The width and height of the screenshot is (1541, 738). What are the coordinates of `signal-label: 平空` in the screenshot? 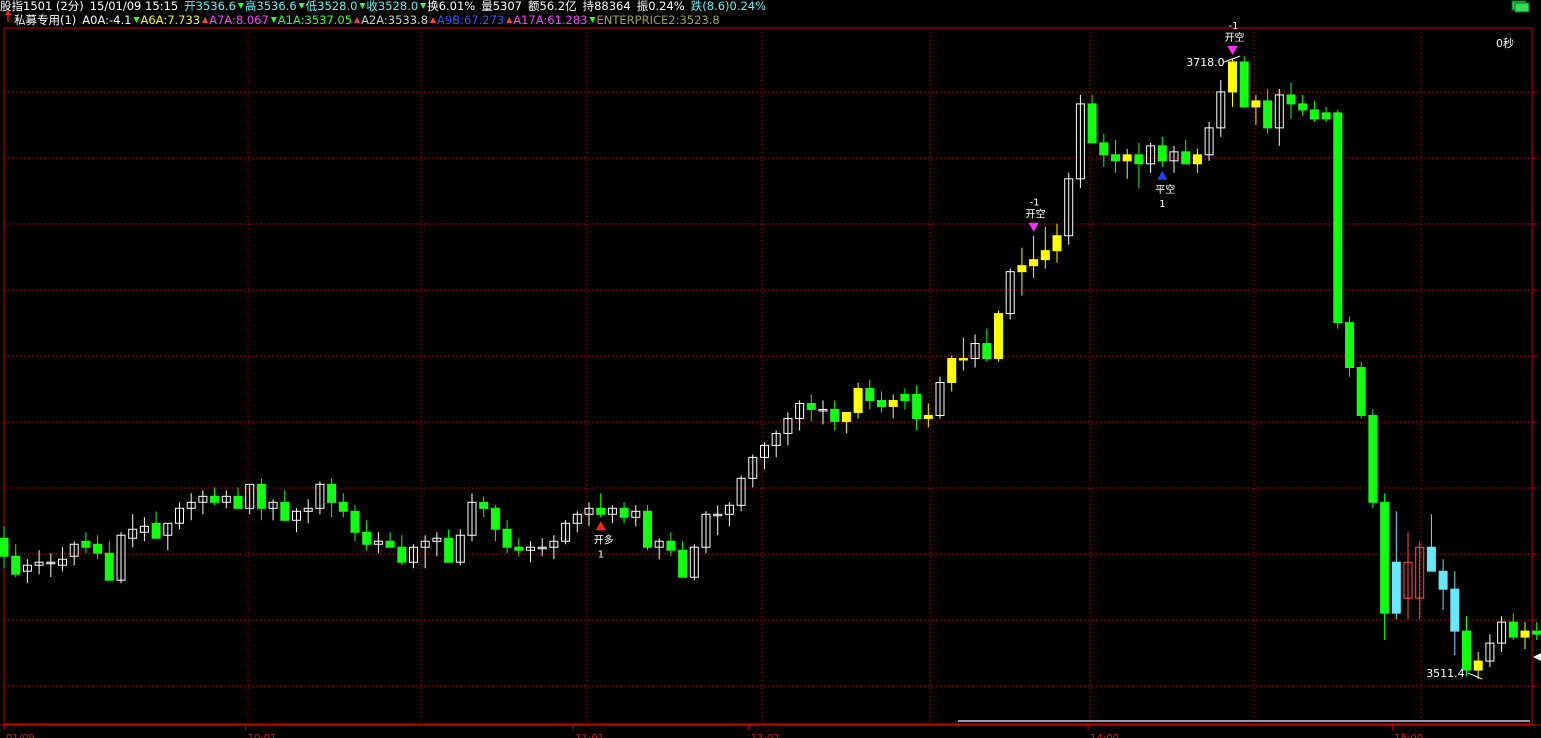 It's located at (1165, 189).